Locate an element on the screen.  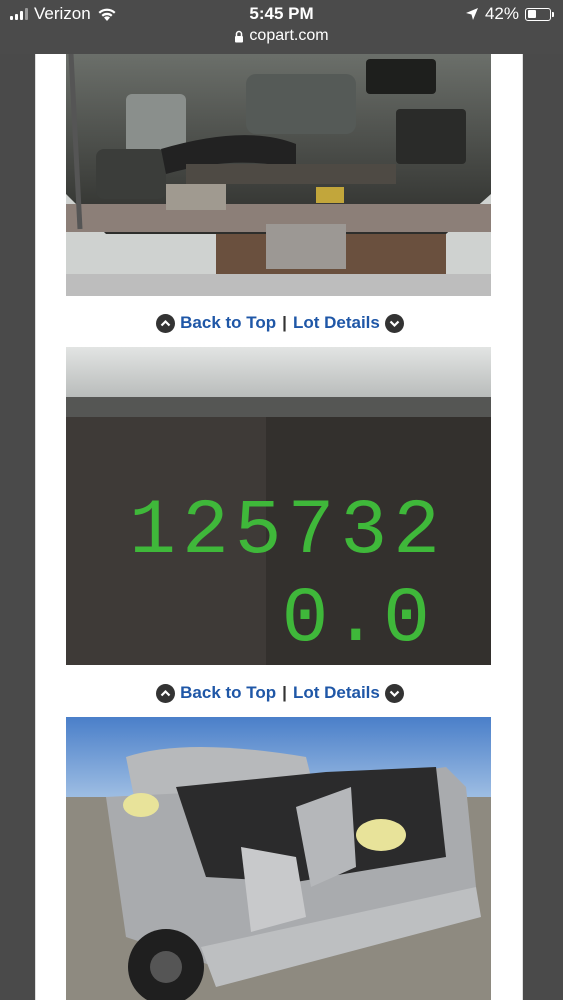
address-bar: copart.com is located at coordinates (281, 36).